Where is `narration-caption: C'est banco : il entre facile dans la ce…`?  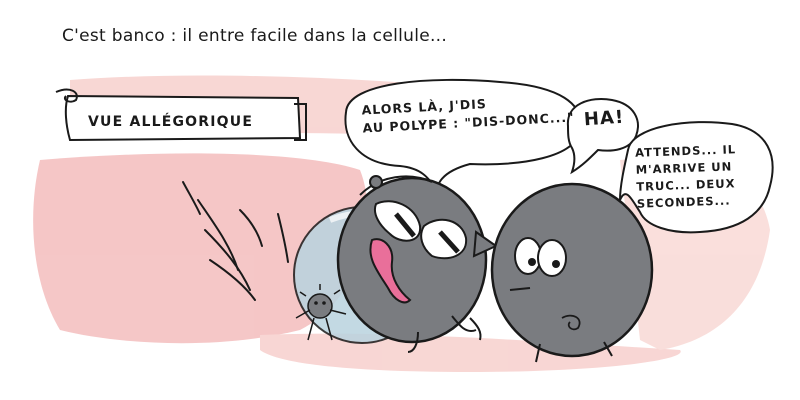
narration-caption: C'est banco : il entre facile dans la ce… is located at coordinates (255, 36).